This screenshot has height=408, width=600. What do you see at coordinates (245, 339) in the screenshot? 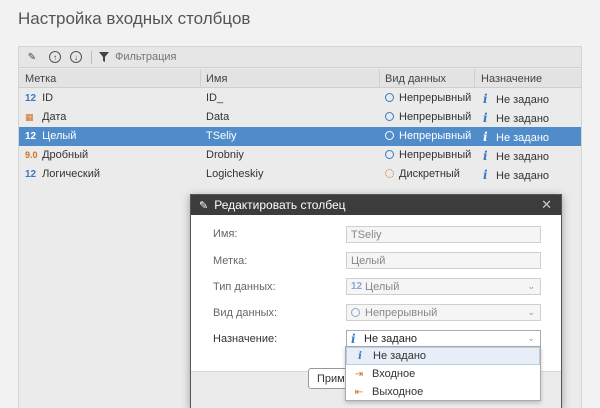
I see `purpose-label: Назначение:` at bounding box center [245, 339].